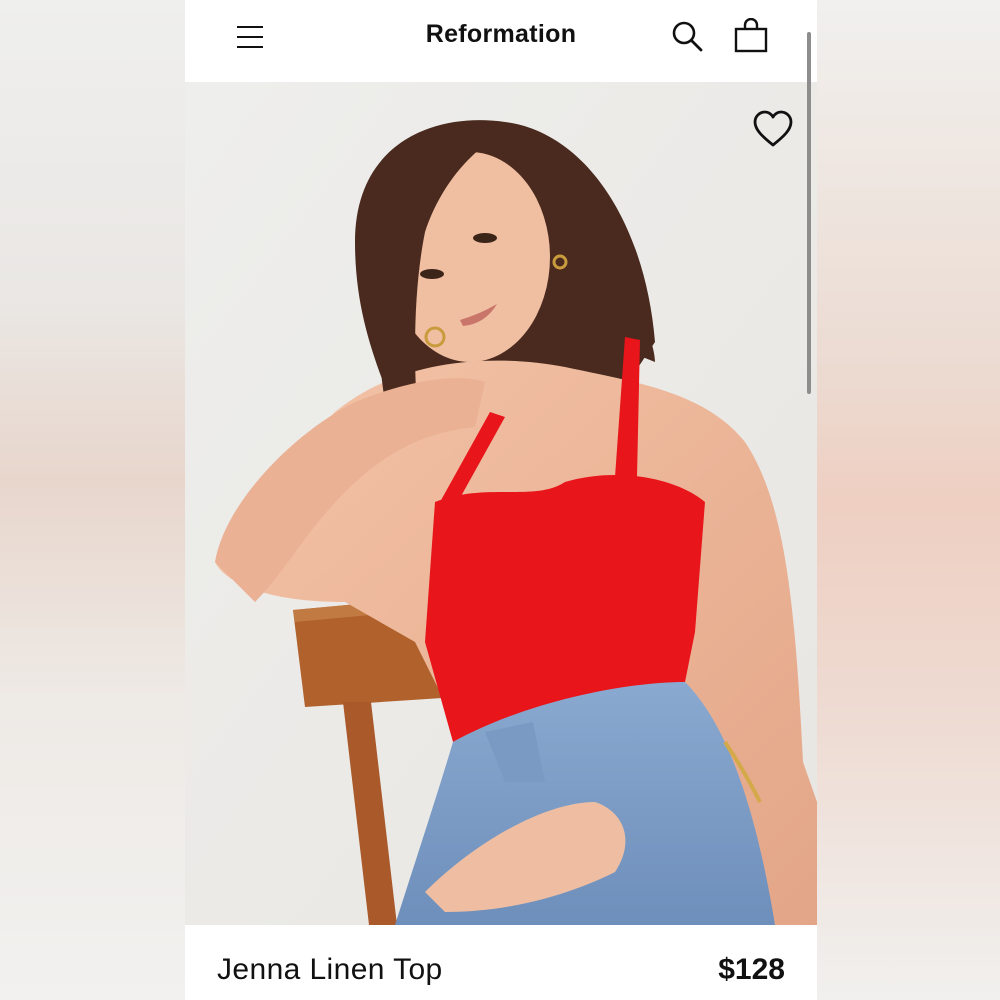 This screenshot has width=1000, height=1000. I want to click on heart-icon, so click(773, 130).